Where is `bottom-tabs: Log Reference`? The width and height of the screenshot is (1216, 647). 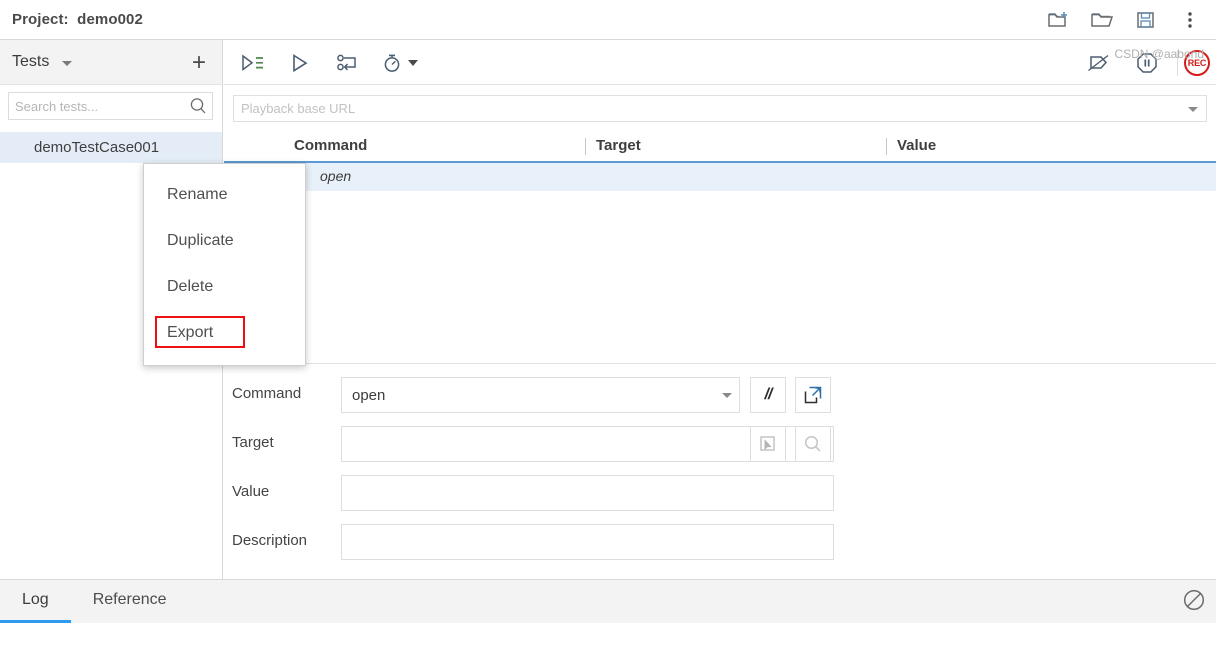
bottom-tabs: Log Reference is located at coordinates (94, 601).